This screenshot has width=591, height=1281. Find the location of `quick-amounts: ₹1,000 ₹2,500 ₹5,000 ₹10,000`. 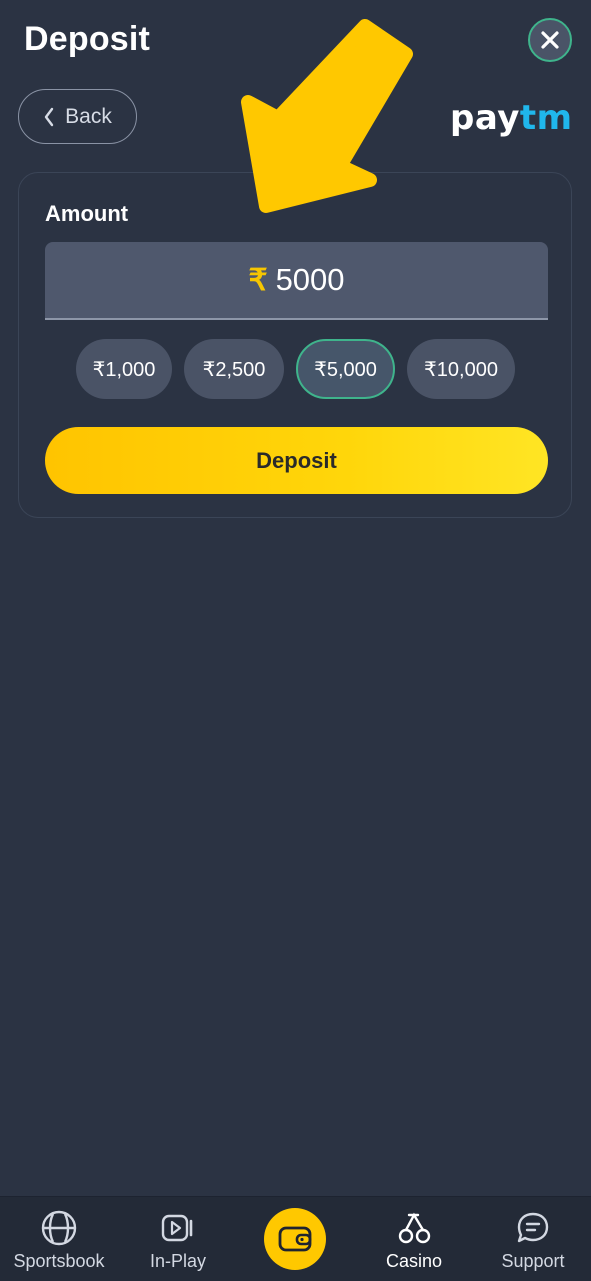

quick-amounts: ₹1,000 ₹2,500 ₹5,000 ₹10,000 is located at coordinates (295, 369).